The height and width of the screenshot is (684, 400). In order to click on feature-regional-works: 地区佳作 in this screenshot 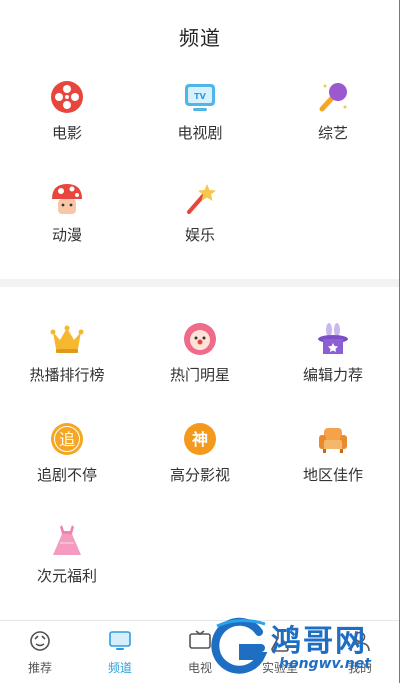, I will do `click(333, 453)`.